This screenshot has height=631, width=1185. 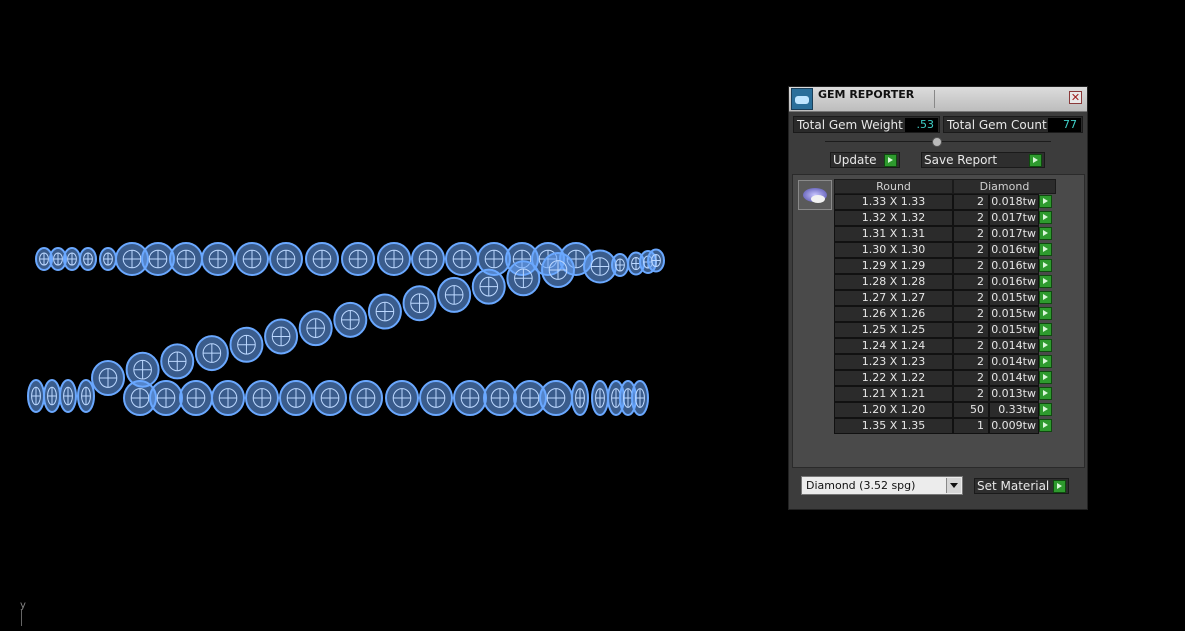 What do you see at coordinates (997, 125) in the screenshot?
I see `total-gem-count-label: Total Gem Count` at bounding box center [997, 125].